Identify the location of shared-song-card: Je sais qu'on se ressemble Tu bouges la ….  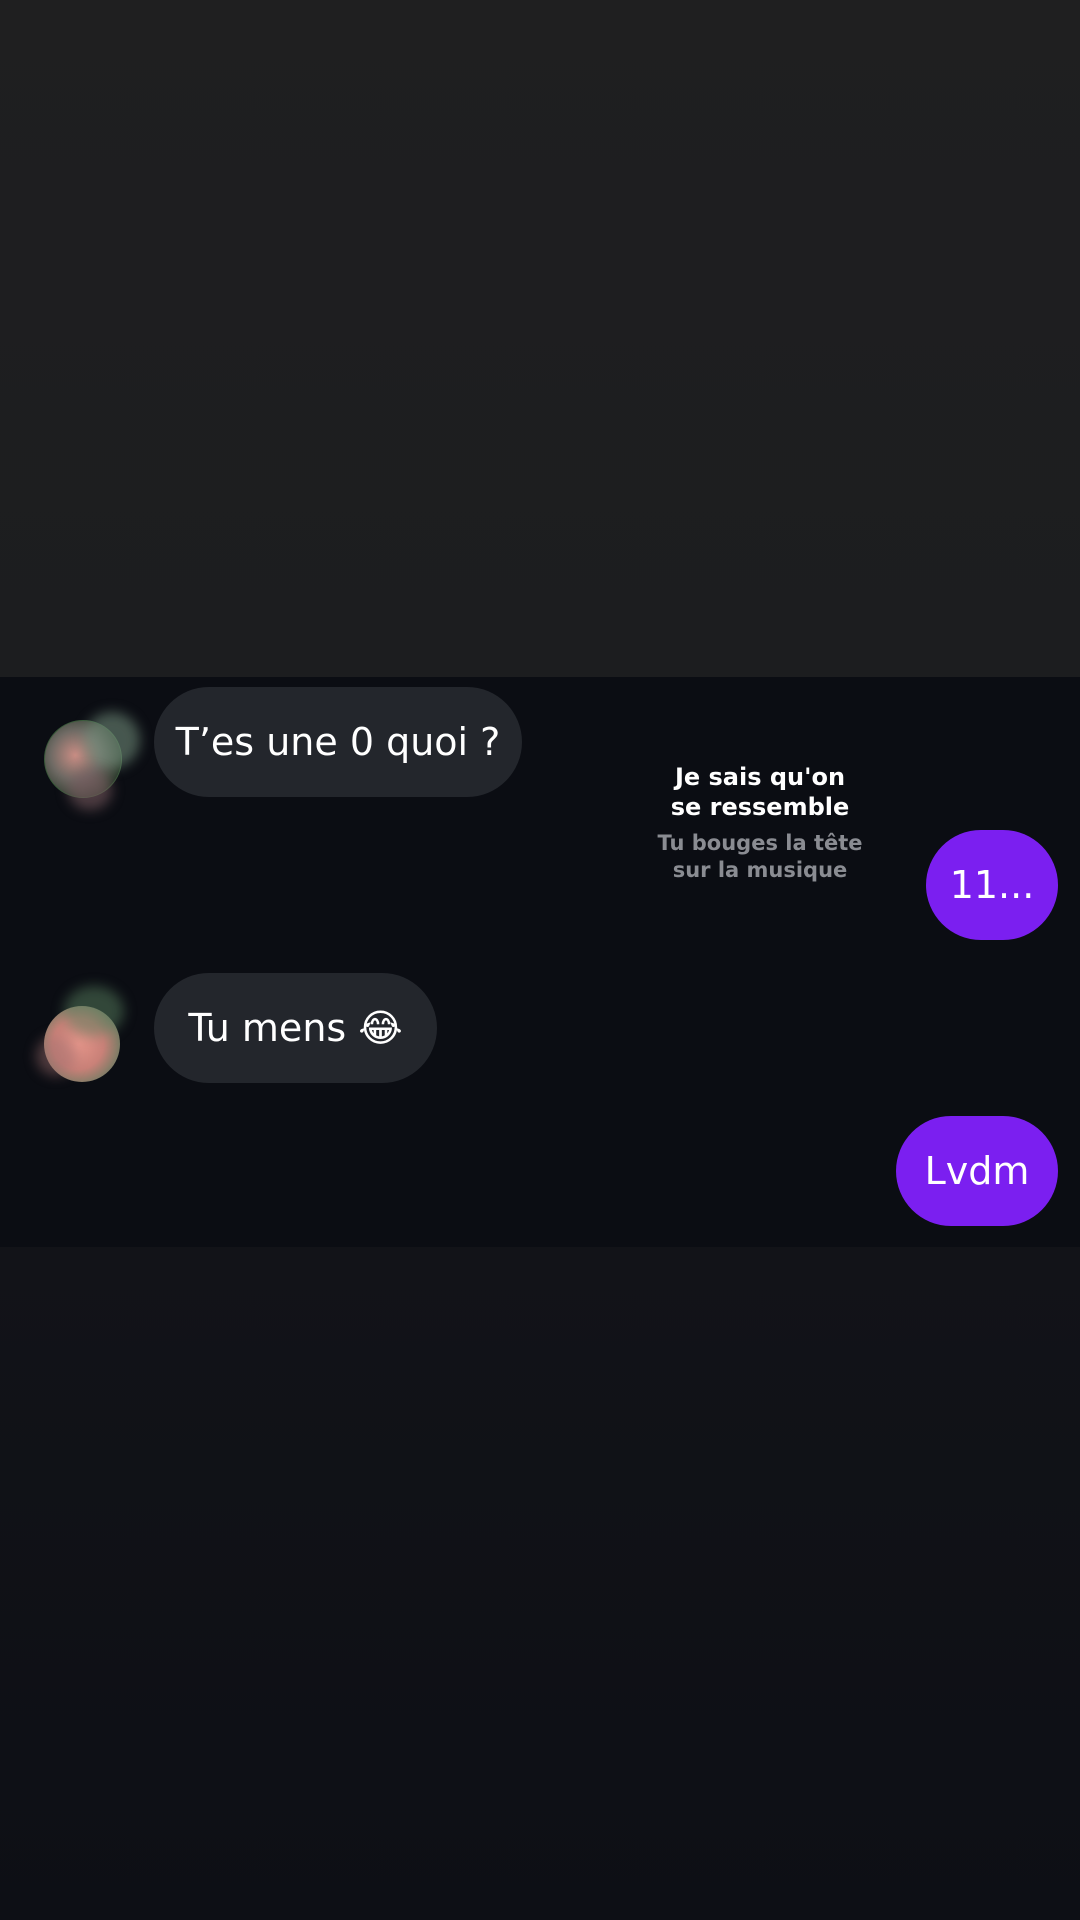
(760, 823).